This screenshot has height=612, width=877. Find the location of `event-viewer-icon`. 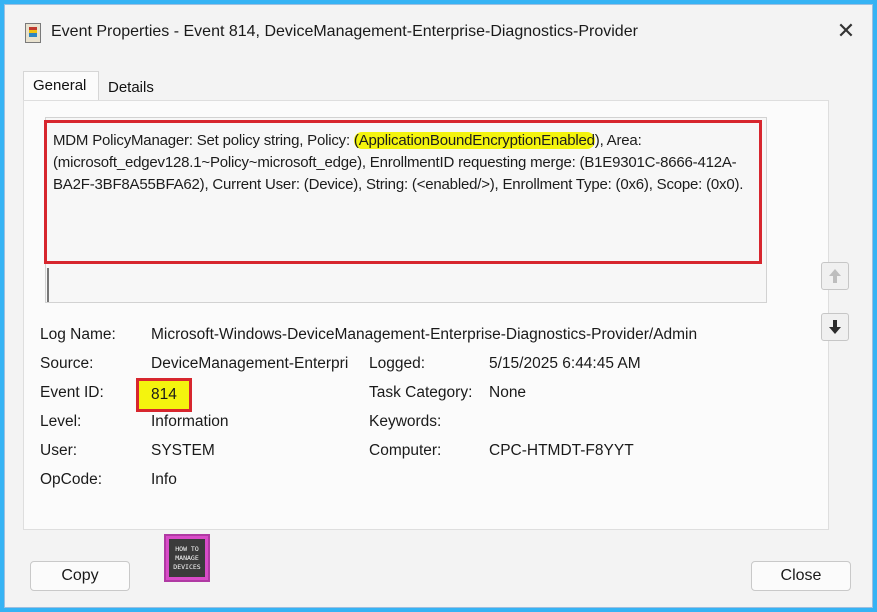

event-viewer-icon is located at coordinates (33, 33).